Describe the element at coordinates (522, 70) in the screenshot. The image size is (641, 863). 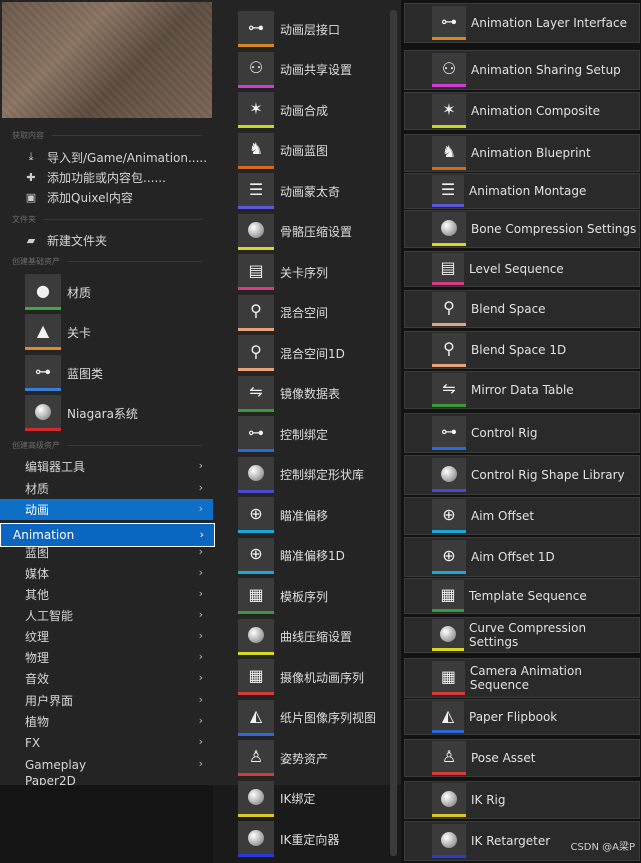
I see `anim-asset-item-en: ⚇ Animation Sharing Setup` at that location.